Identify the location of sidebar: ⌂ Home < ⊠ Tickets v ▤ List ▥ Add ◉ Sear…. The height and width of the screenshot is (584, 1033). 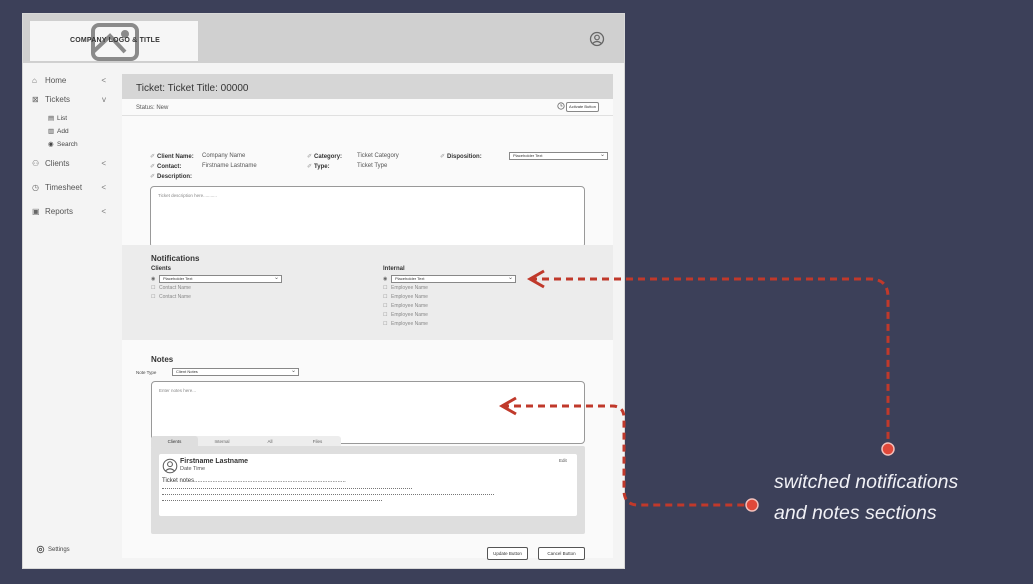
(68, 315).